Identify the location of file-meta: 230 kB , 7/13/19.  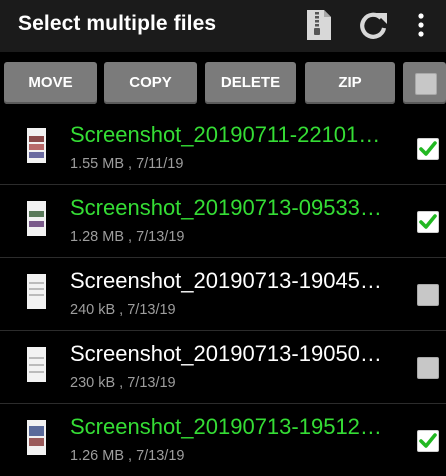
(123, 383).